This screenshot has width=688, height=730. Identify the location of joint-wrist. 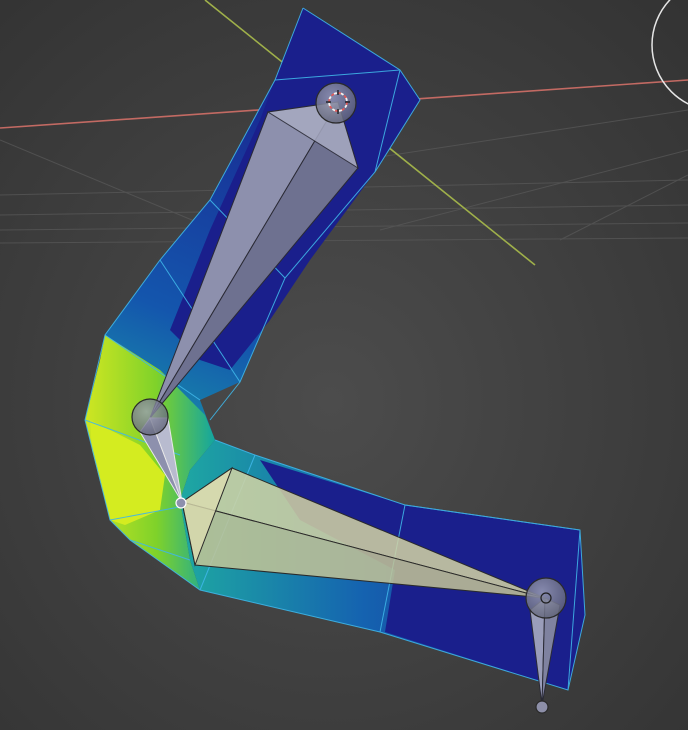
(546, 598).